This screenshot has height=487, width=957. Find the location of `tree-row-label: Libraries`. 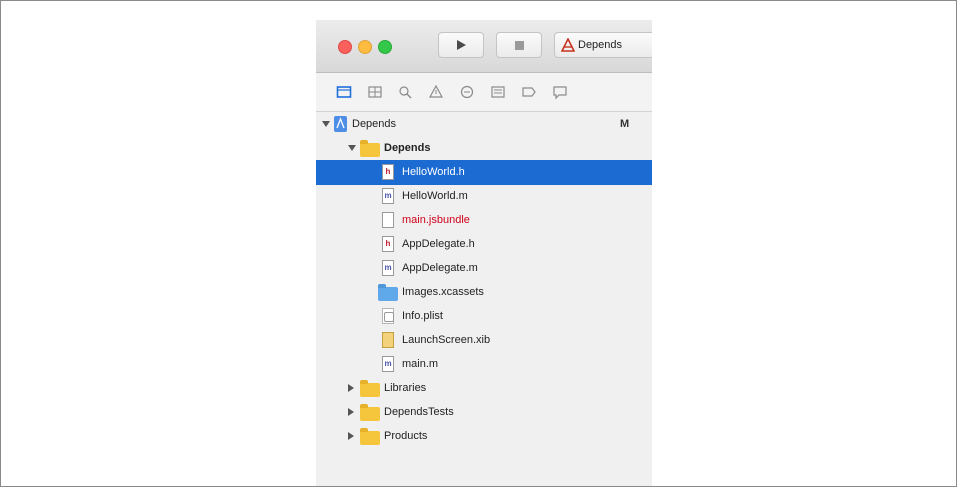

tree-row-label: Libraries is located at coordinates (405, 388).